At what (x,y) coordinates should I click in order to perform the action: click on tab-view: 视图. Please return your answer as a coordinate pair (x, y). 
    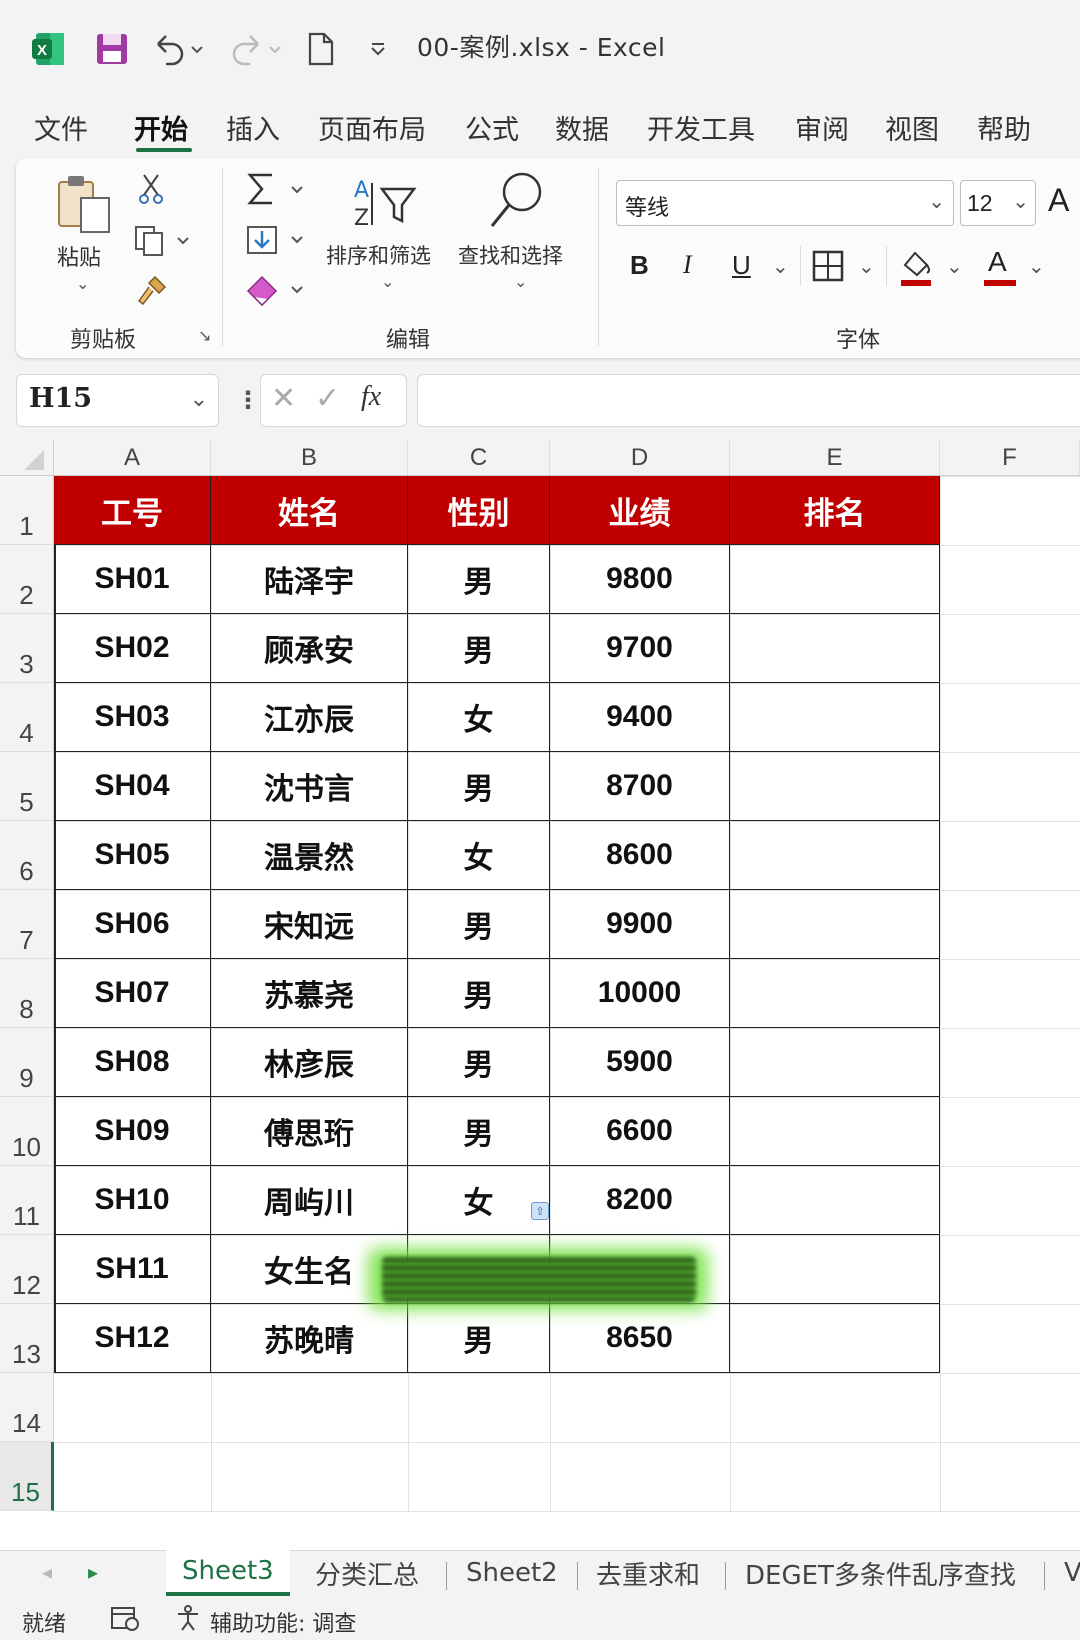
    Looking at the image, I should click on (912, 127).